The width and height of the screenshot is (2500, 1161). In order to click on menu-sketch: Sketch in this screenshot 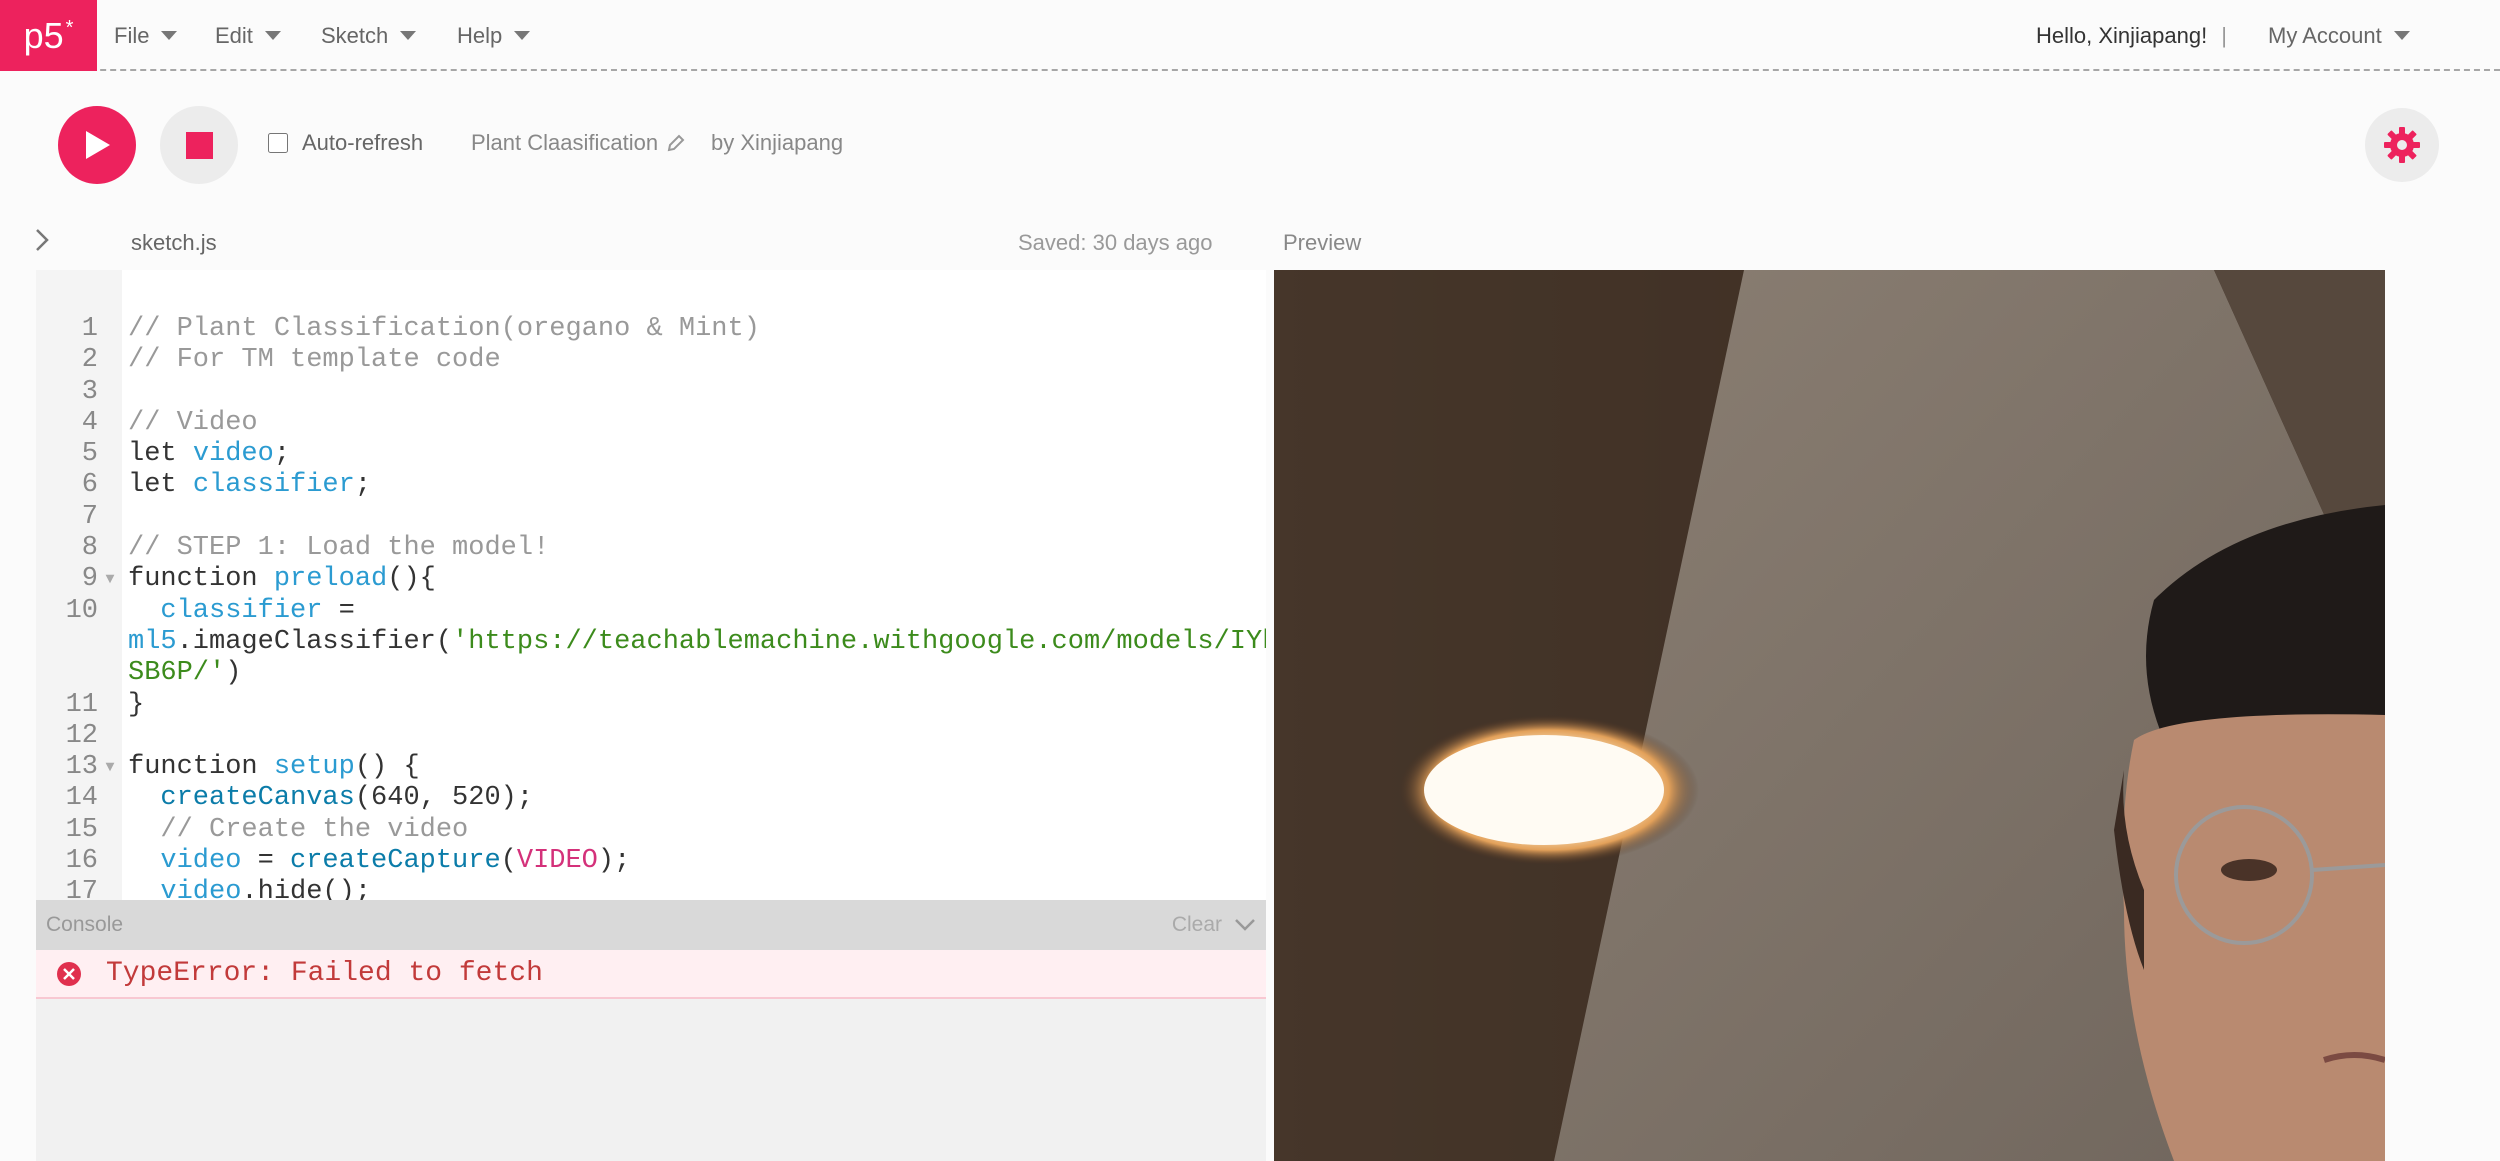, I will do `click(369, 35)`.